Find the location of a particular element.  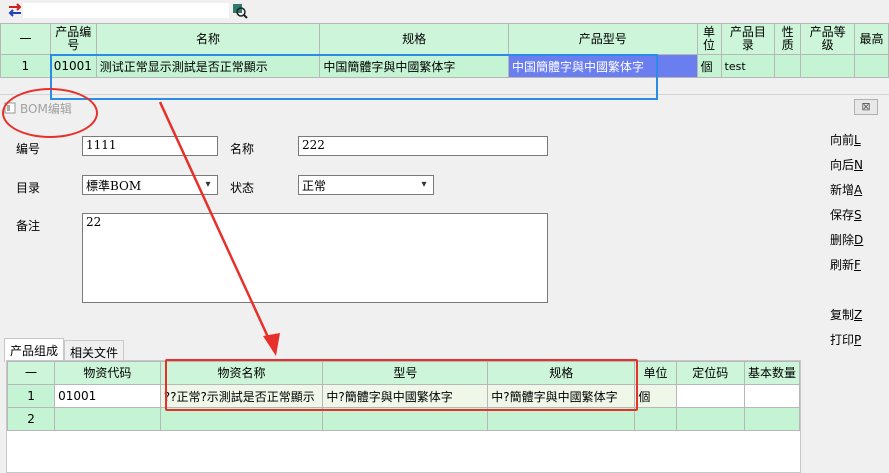

annotation-arrow is located at coordinates (219, 228).